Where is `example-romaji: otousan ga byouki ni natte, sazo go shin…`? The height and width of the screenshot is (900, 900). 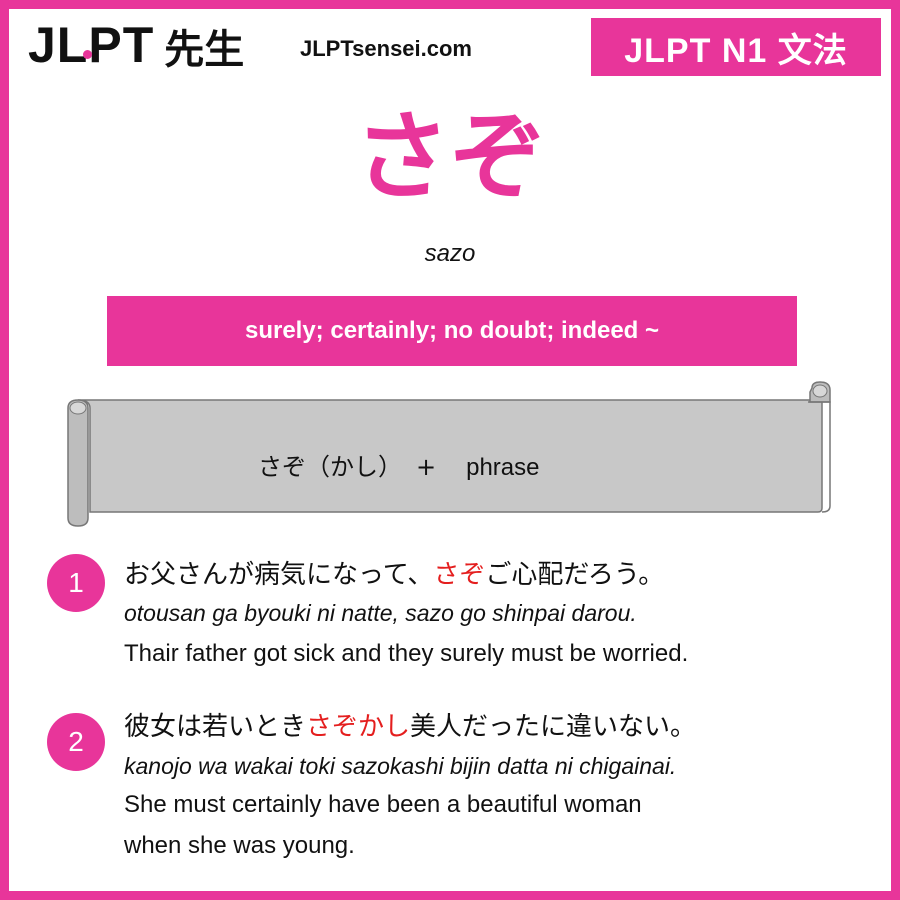 example-romaji: otousan ga byouki ni natte, sazo go shin… is located at coordinates (380, 613).